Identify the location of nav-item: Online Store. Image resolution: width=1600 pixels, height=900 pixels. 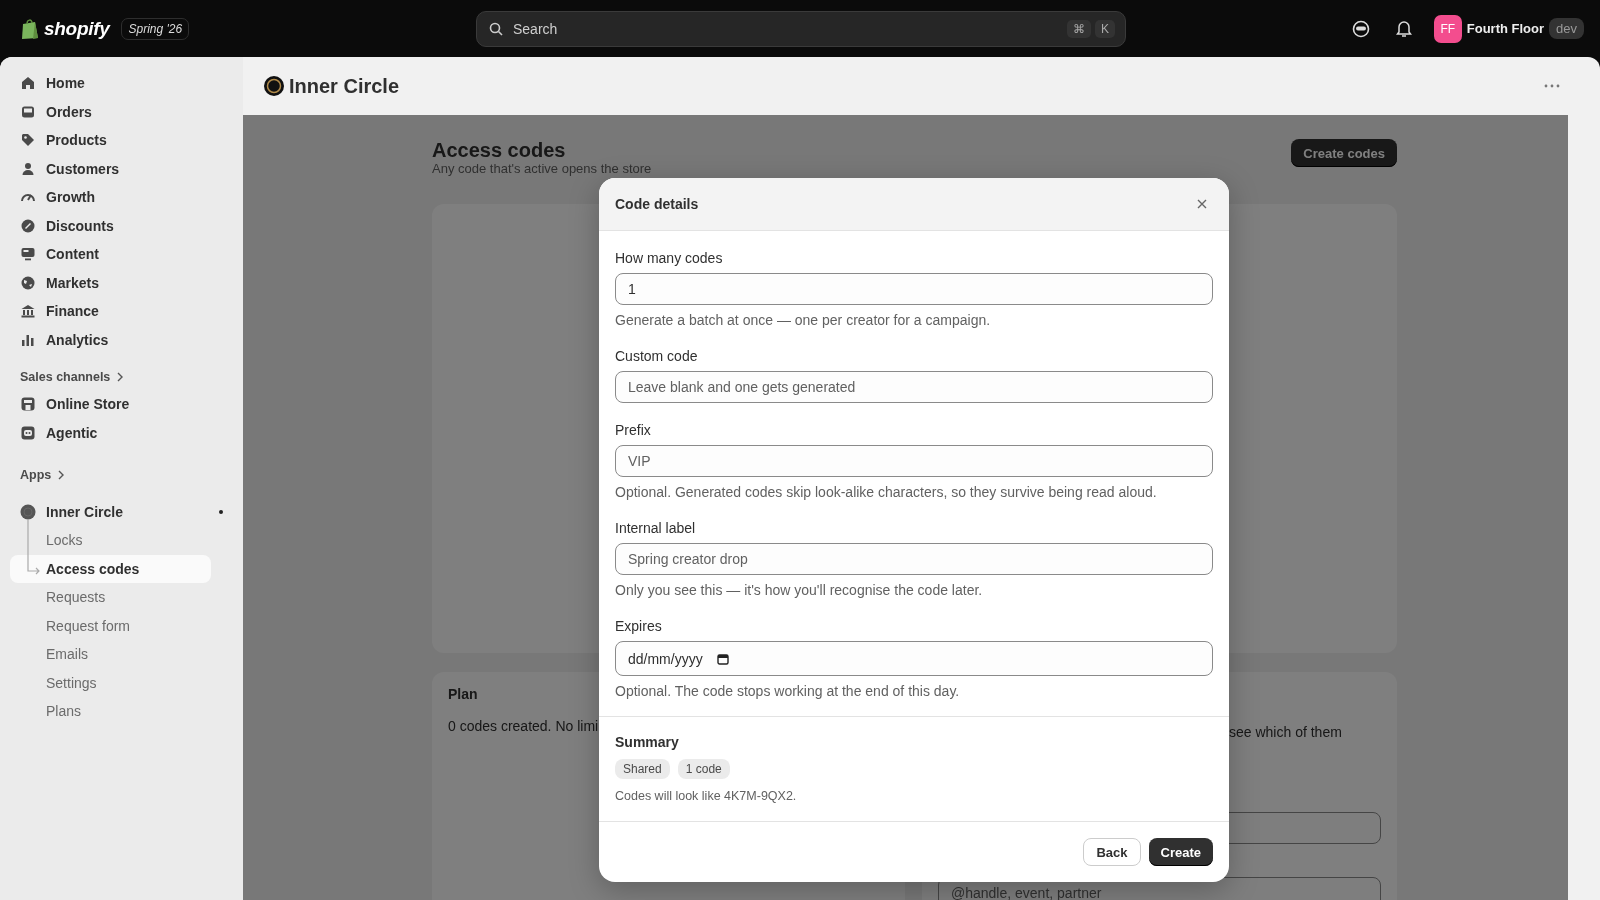
(116, 404).